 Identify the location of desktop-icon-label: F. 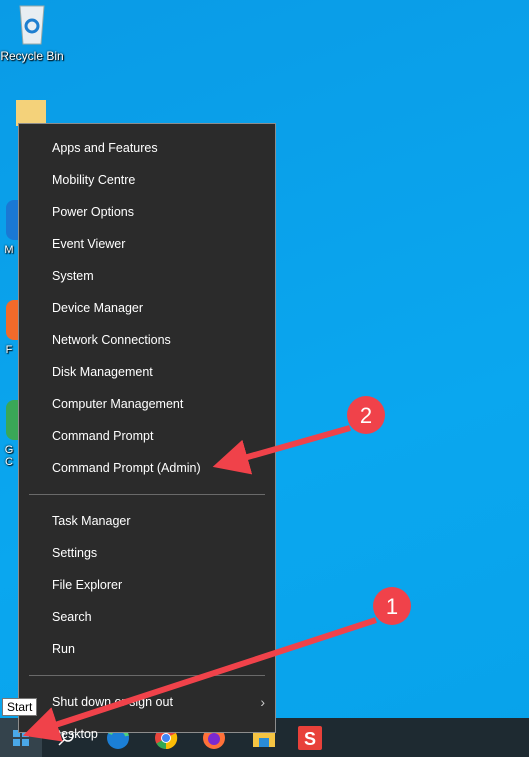
(9, 350).